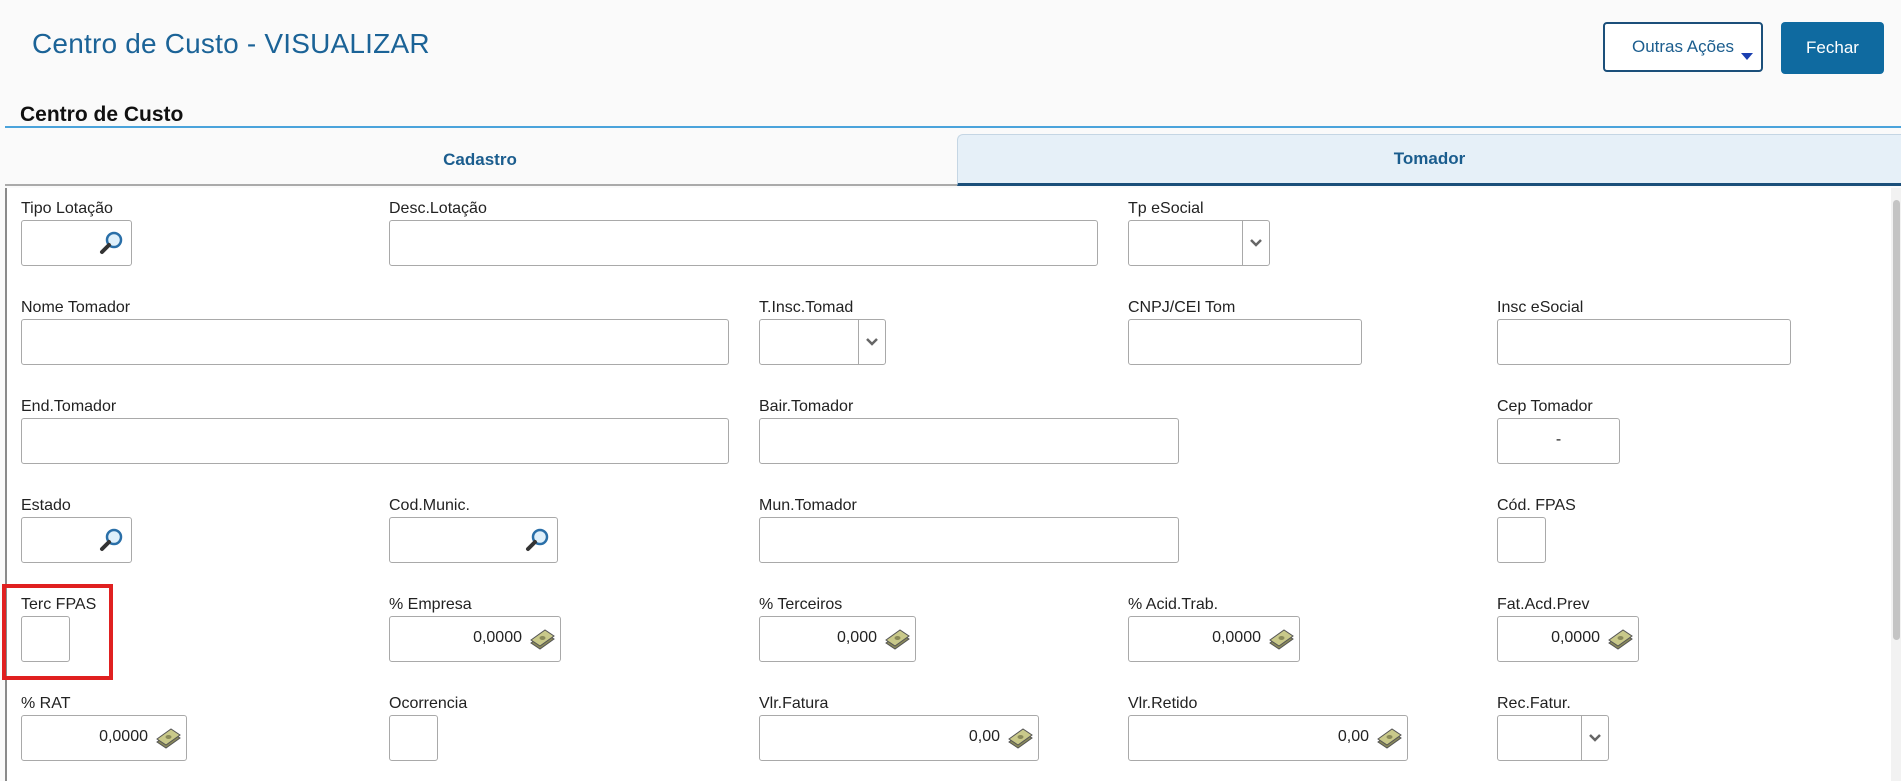  I want to click on insc-esocial-label: Insc eSocial, so click(1540, 307).